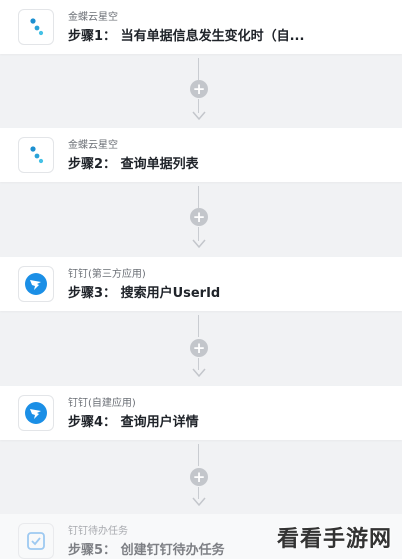 Image resolution: width=402 pixels, height=559 pixels. Describe the element at coordinates (201, 284) in the screenshot. I see `step-card-3: 钉钉(第三方应用) 步骤3： 搜索用户UserId` at that location.